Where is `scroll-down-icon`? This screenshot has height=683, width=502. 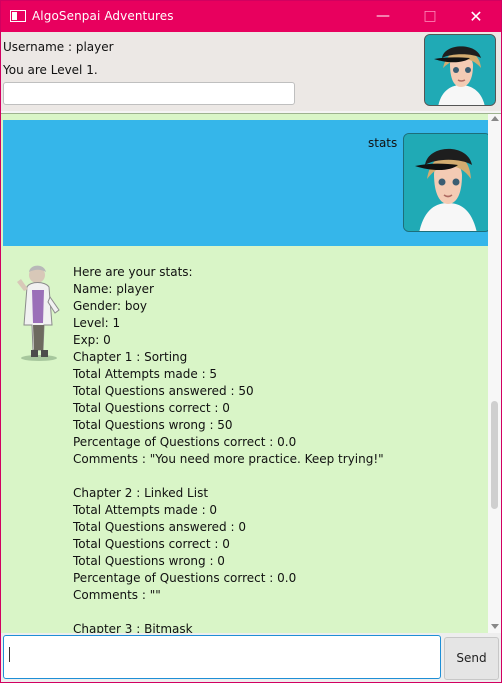
scroll-down-icon is located at coordinates (495, 626).